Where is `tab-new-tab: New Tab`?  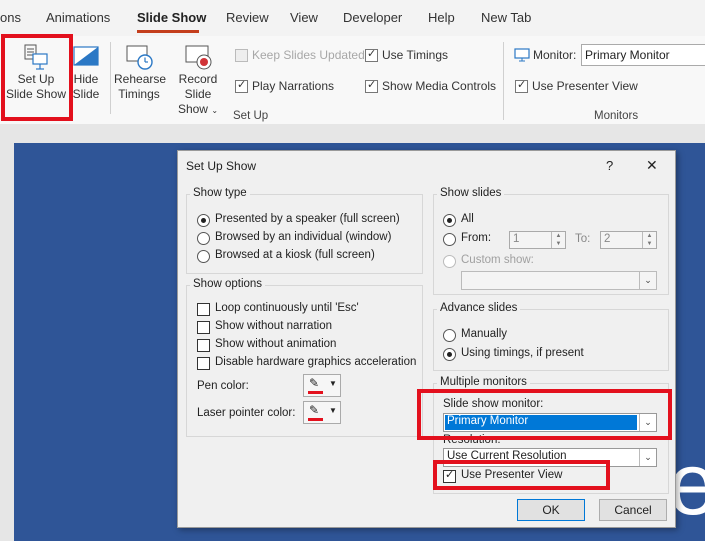 tab-new-tab: New Tab is located at coordinates (506, 17).